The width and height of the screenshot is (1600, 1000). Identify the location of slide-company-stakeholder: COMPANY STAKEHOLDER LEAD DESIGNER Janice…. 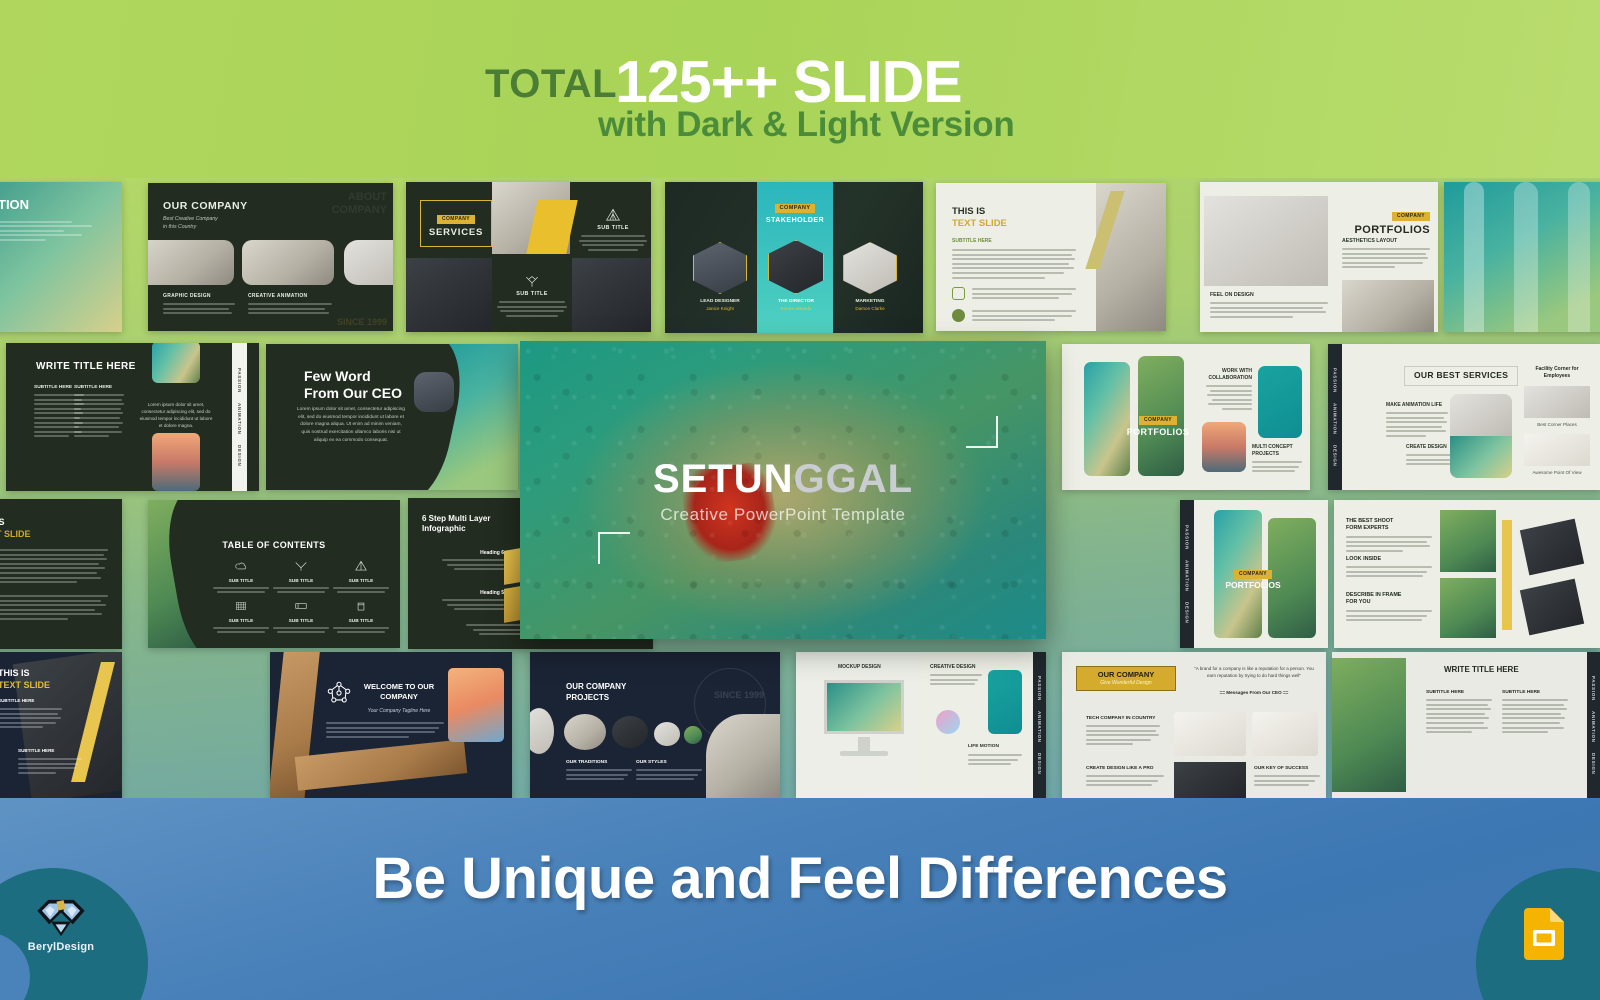
(794, 257).